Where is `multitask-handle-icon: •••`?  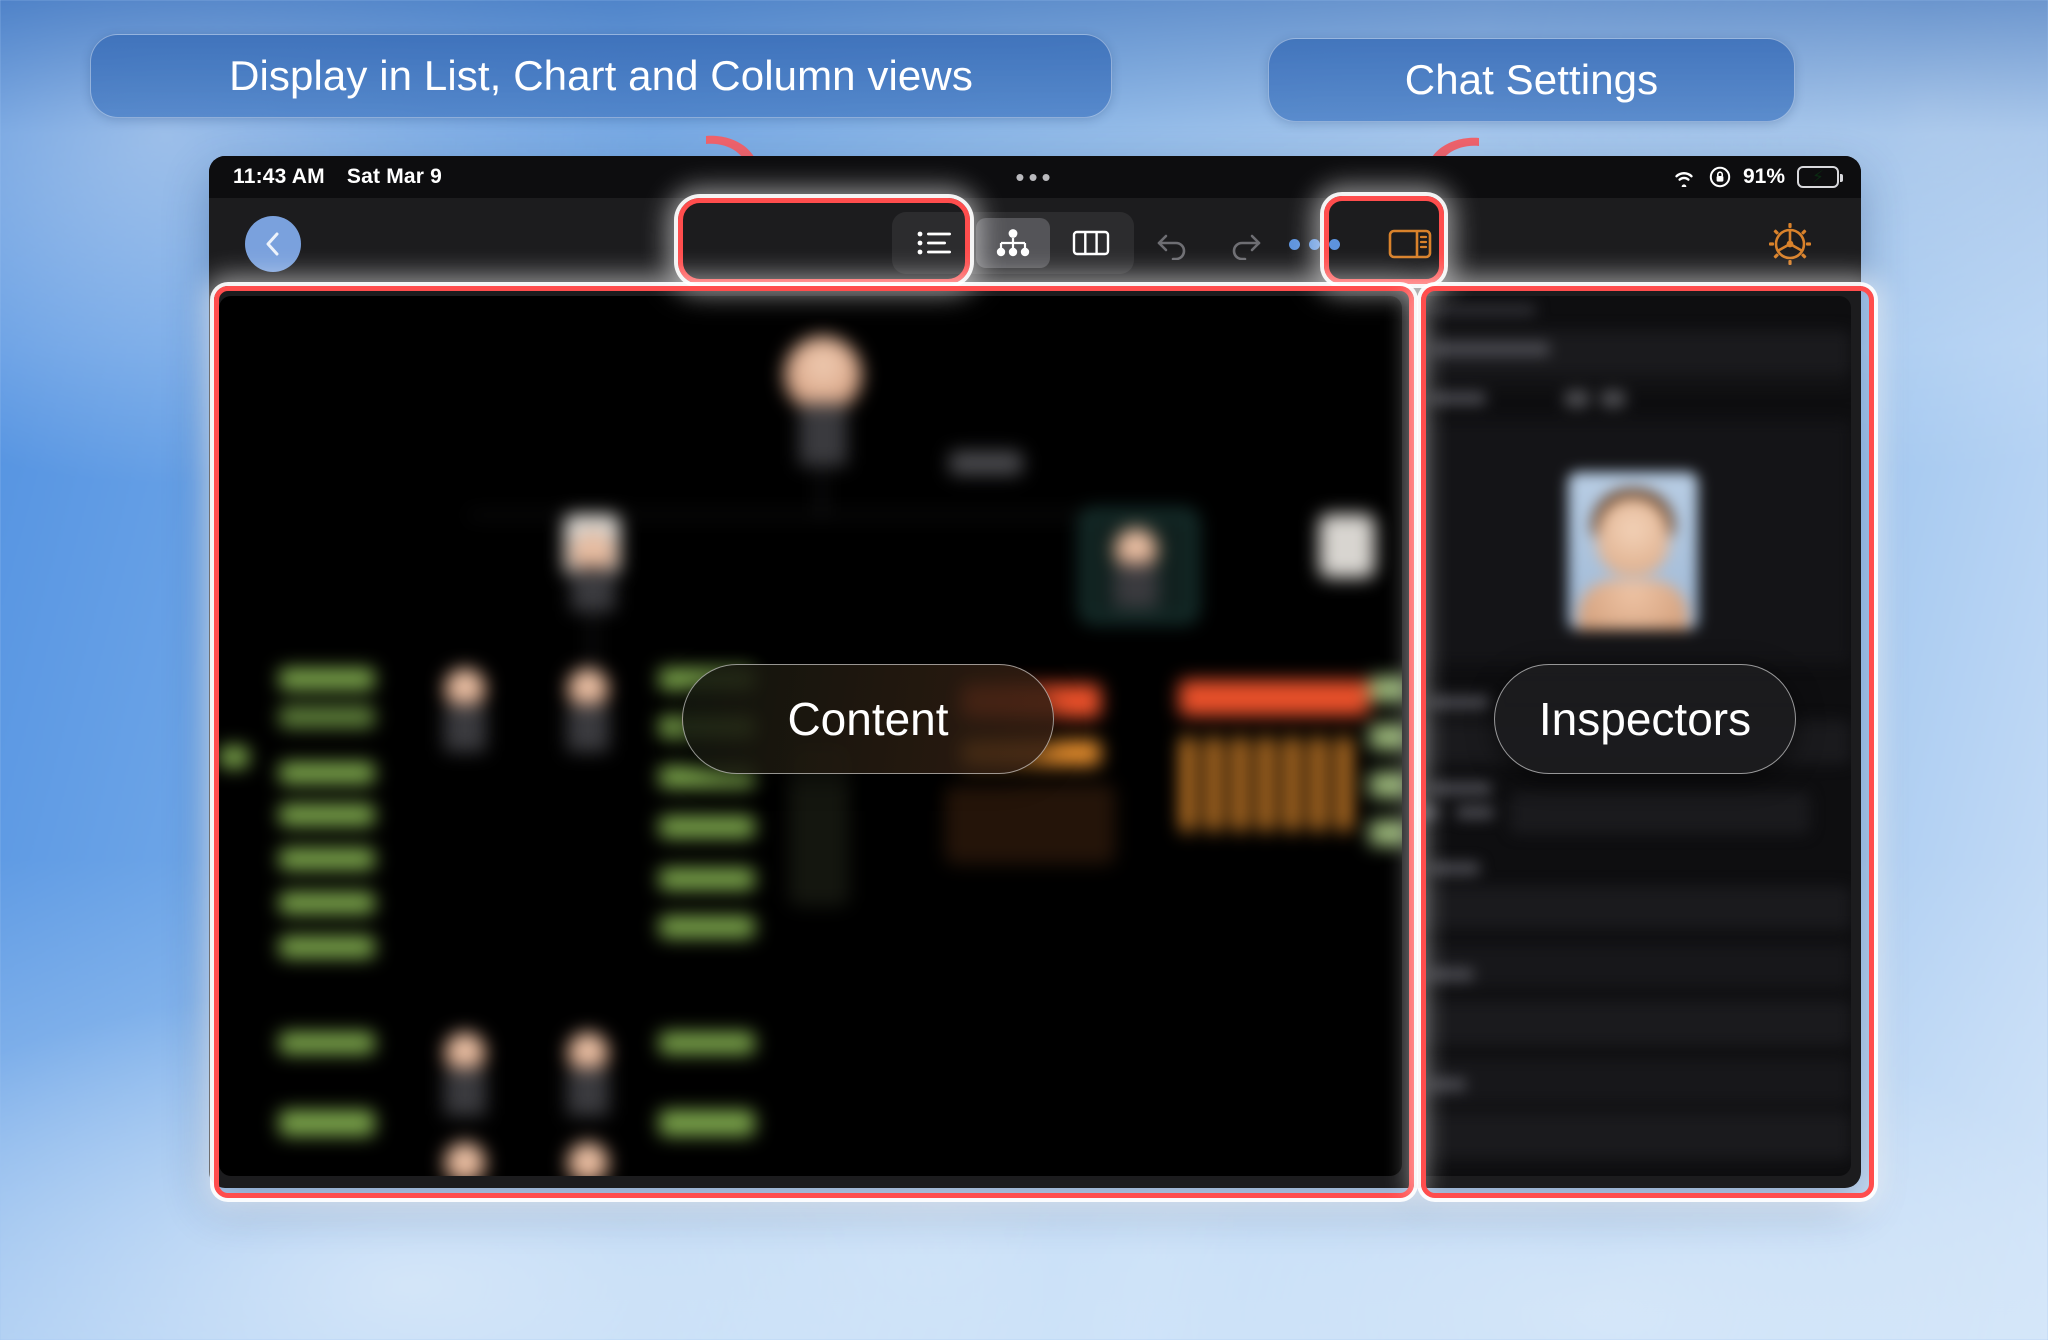 multitask-handle-icon: ••• is located at coordinates (1034, 177).